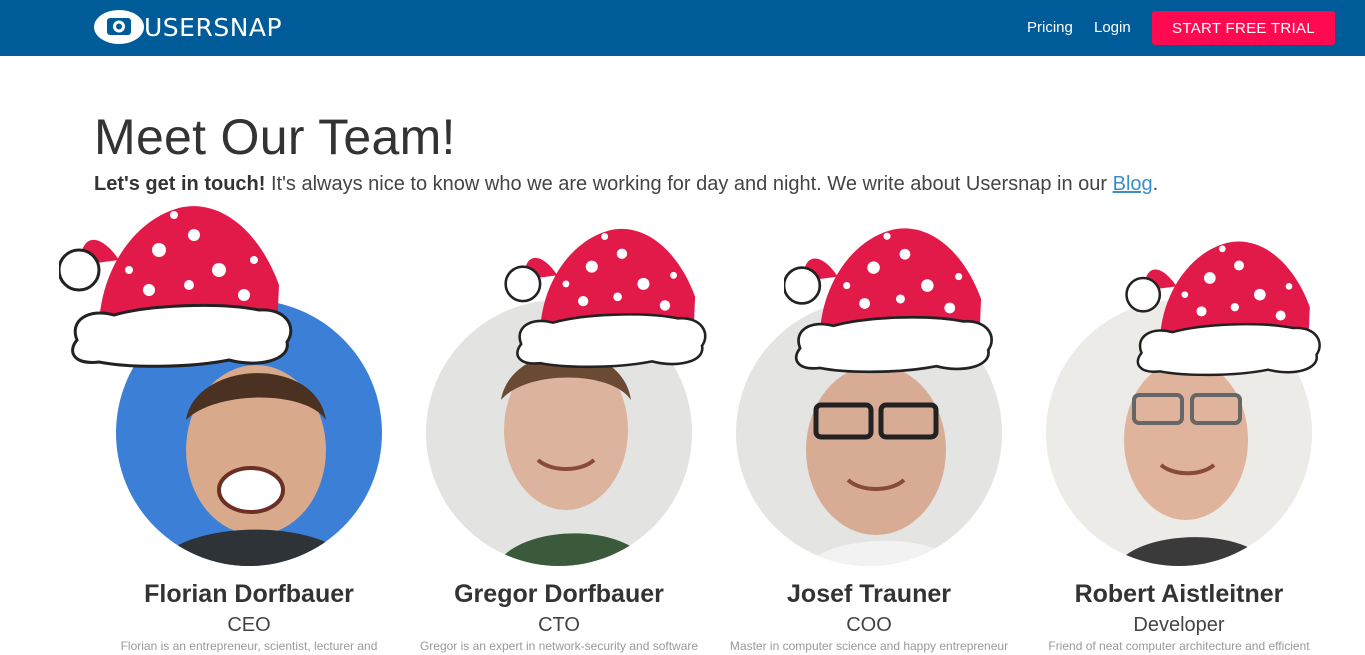 The width and height of the screenshot is (1365, 655). I want to click on blog-link: Blog, so click(1133, 184).